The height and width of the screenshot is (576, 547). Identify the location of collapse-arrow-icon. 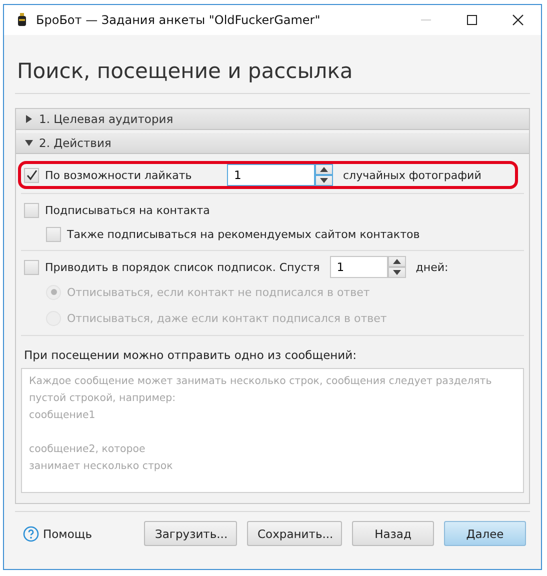
(29, 143).